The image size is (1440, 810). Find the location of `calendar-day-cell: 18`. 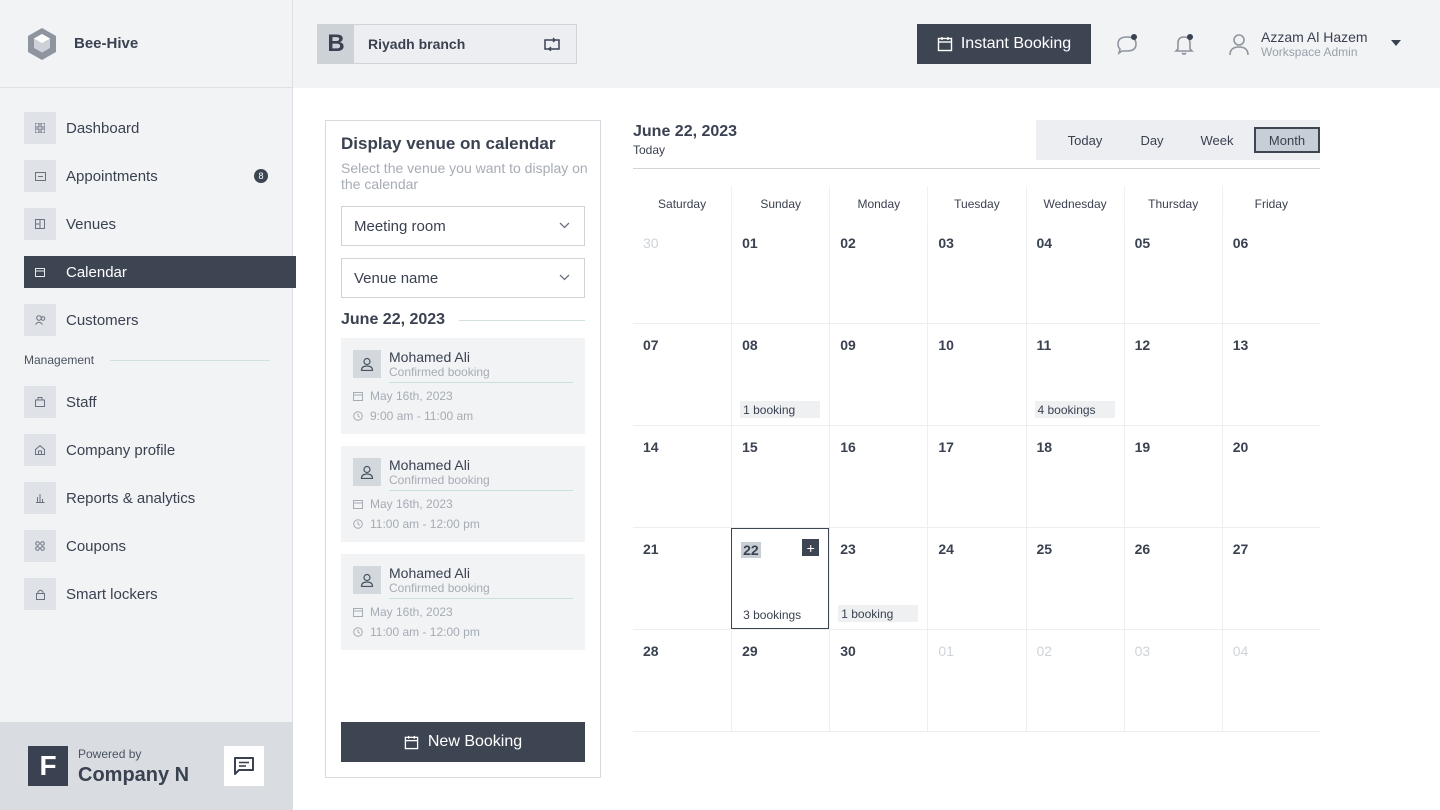

calendar-day-cell: 18 is located at coordinates (1074, 476).